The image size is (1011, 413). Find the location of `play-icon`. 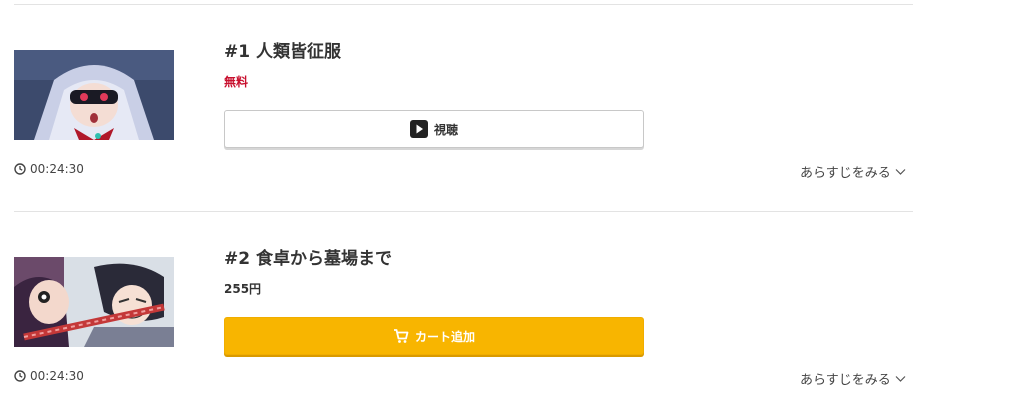

play-icon is located at coordinates (418, 129).